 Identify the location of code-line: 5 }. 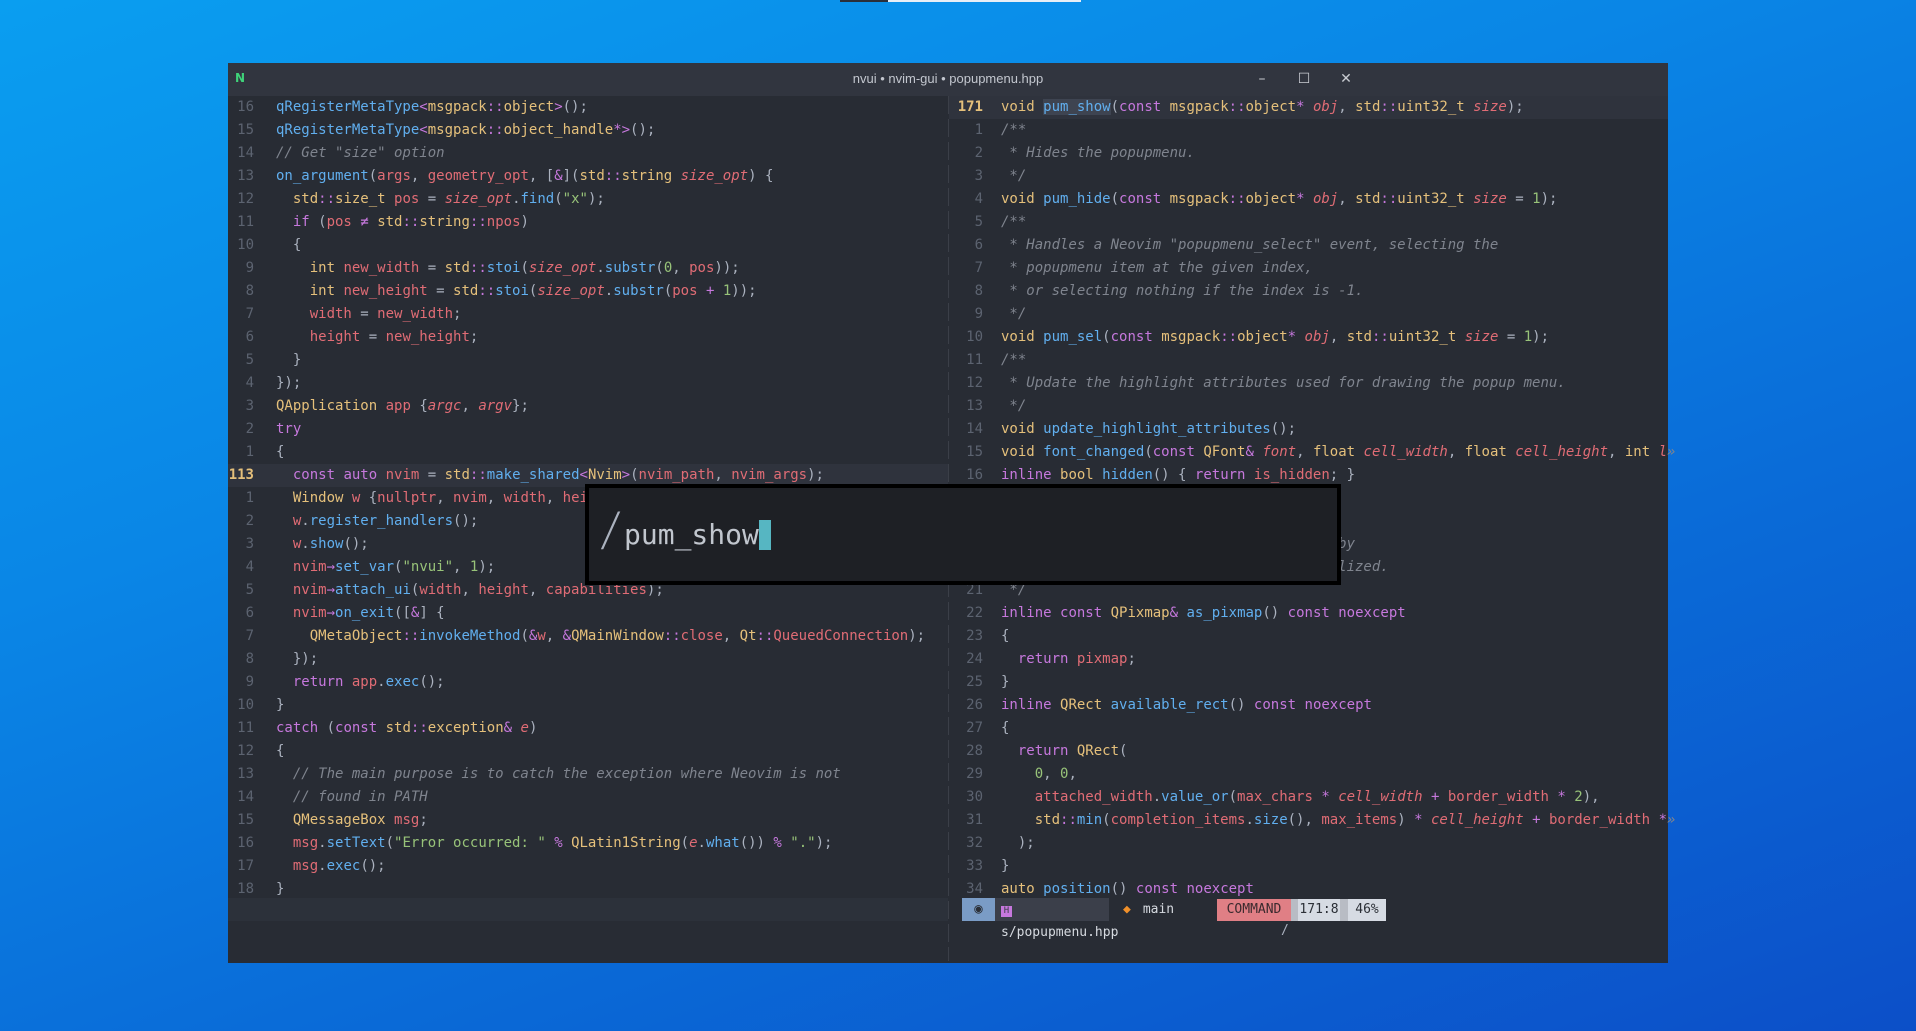
(588, 360).